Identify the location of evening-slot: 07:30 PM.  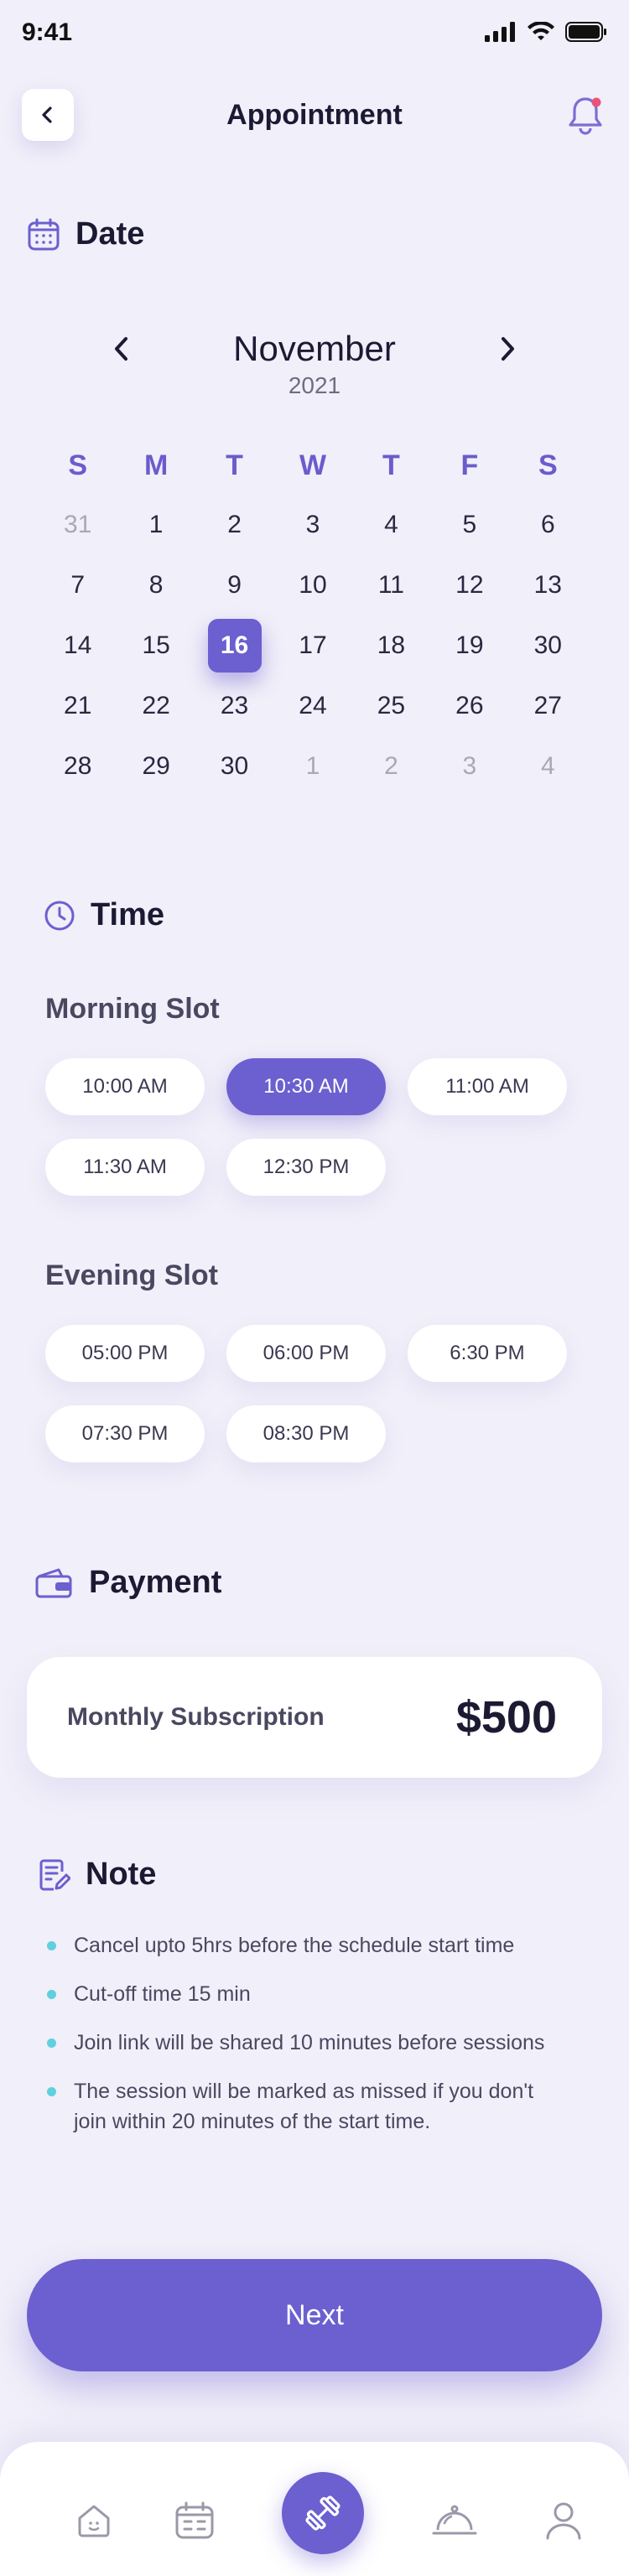
(125, 1433).